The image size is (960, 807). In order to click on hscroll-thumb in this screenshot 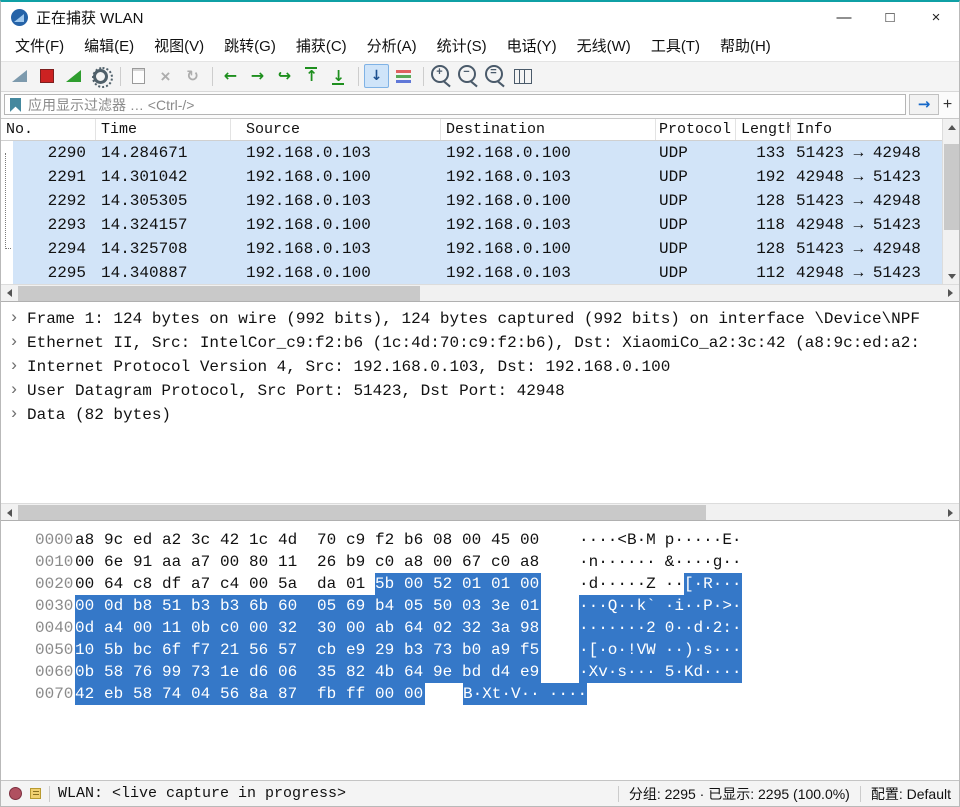, I will do `click(362, 513)`.